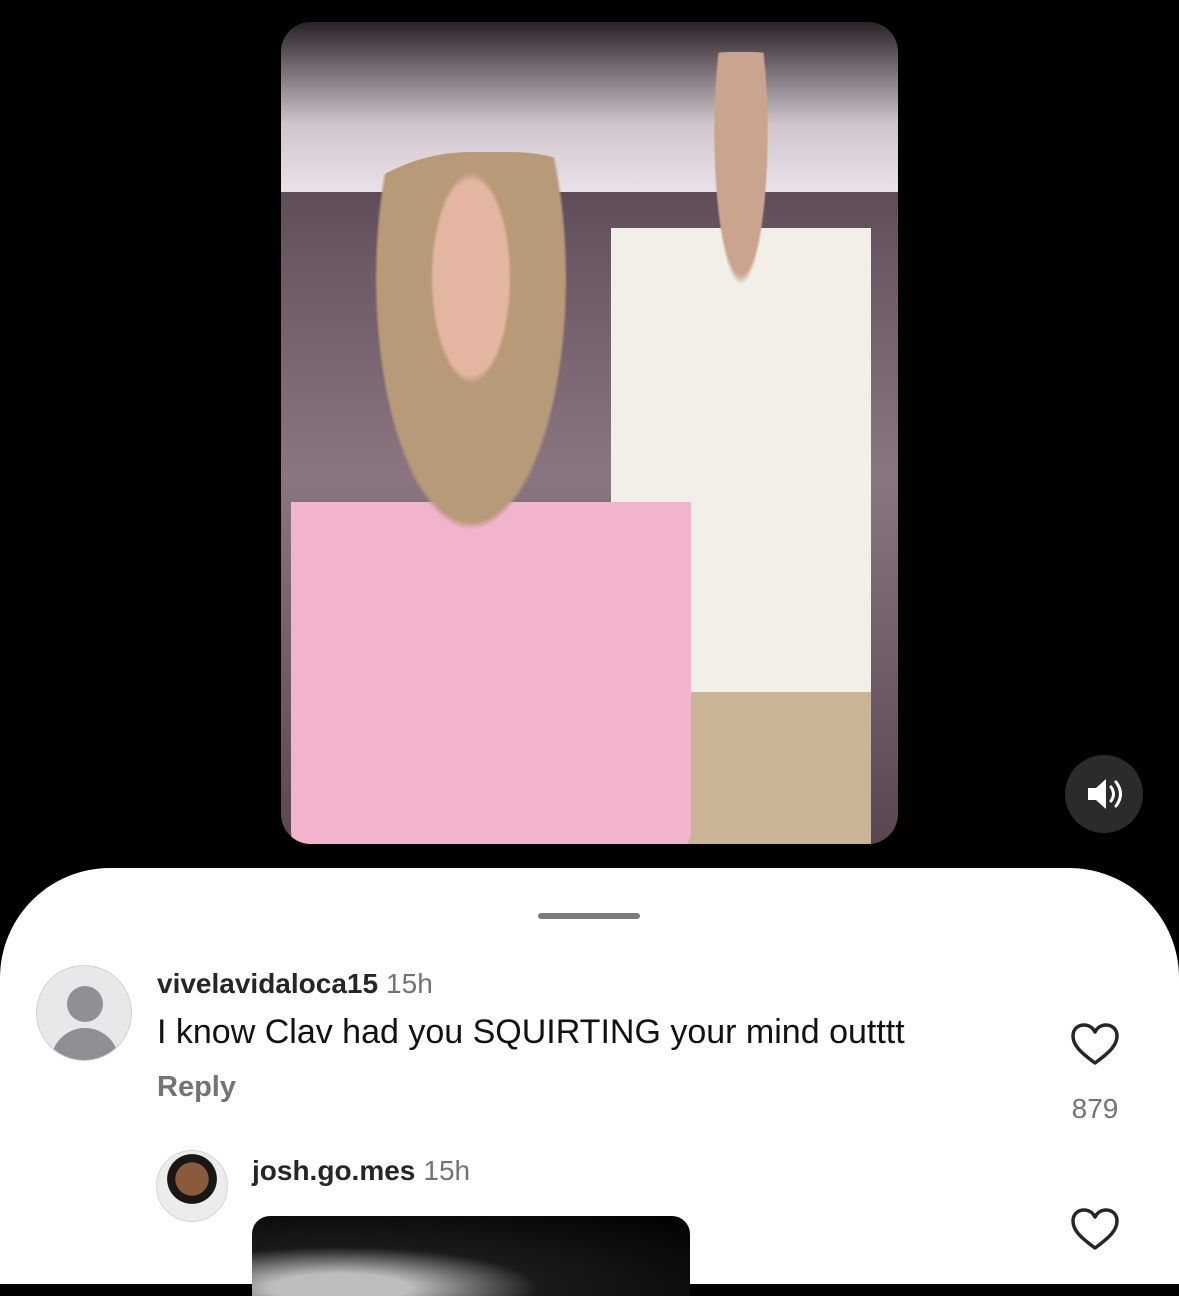 The height and width of the screenshot is (1296, 1179). I want to click on comment-username: josh.go.mes 15h, so click(361, 1171).